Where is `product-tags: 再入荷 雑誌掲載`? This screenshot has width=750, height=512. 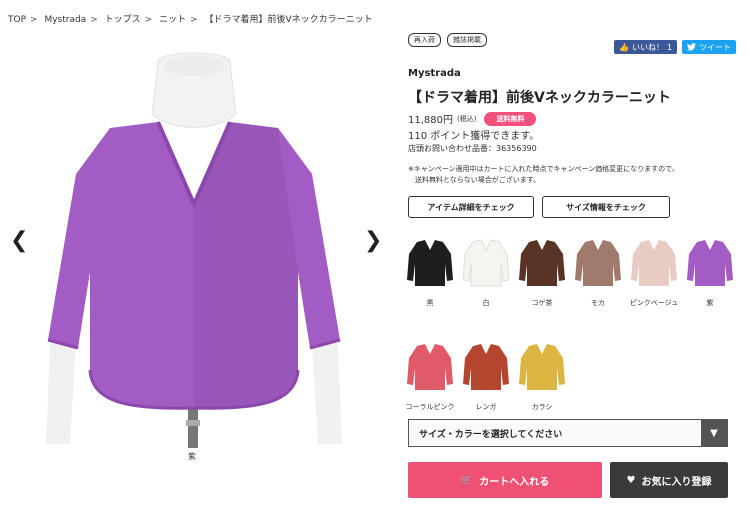
product-tags: 再入荷 雑誌掲載 is located at coordinates (447, 40).